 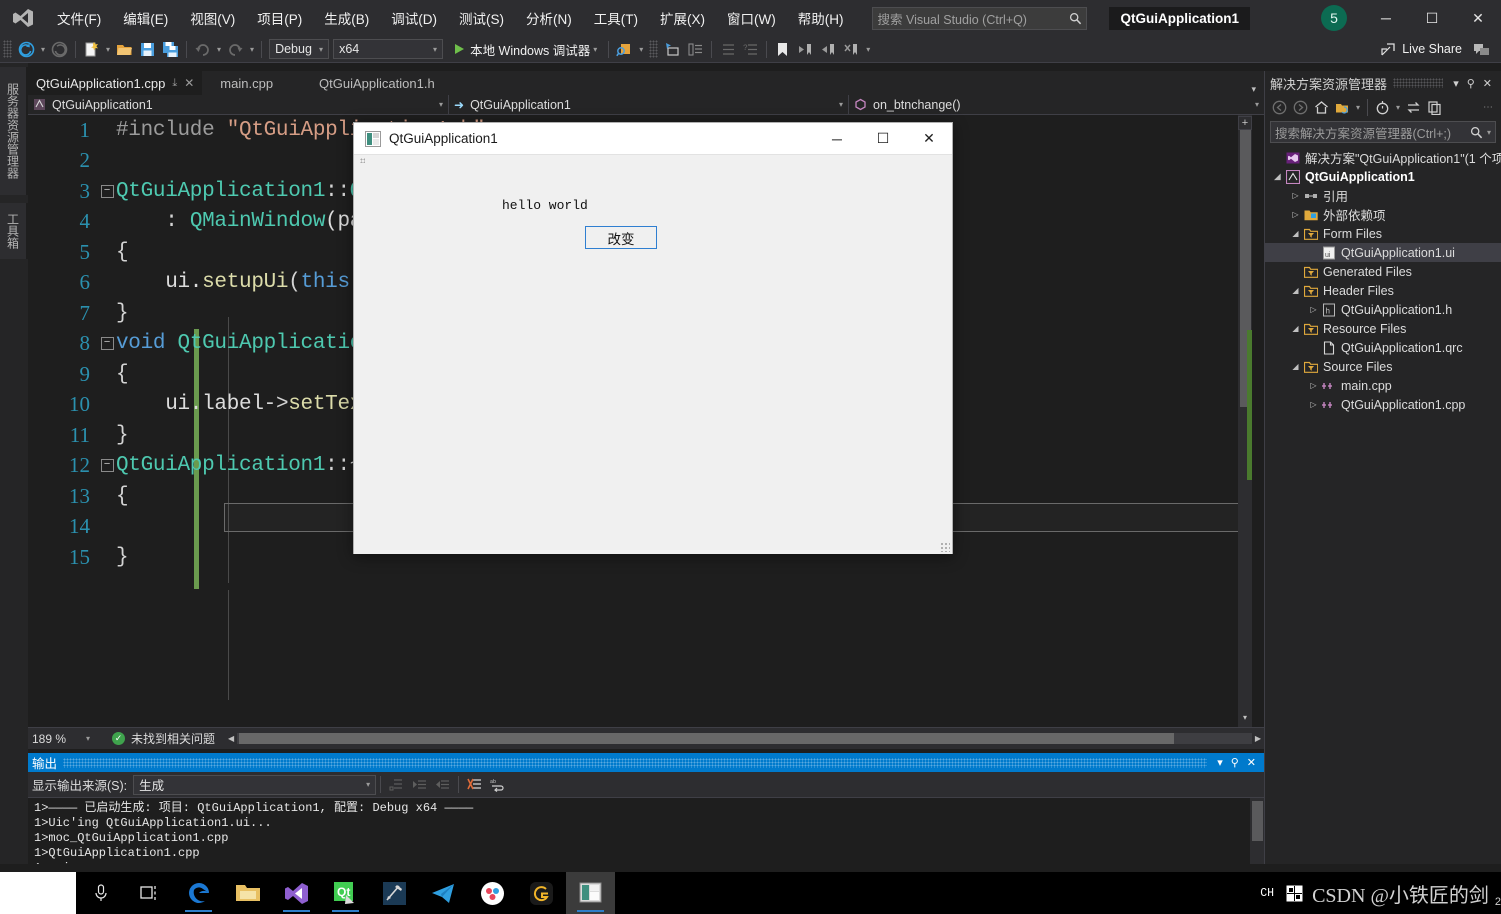 What do you see at coordinates (616, 18) in the screenshot?
I see `menu-tools: 工具(T)` at bounding box center [616, 18].